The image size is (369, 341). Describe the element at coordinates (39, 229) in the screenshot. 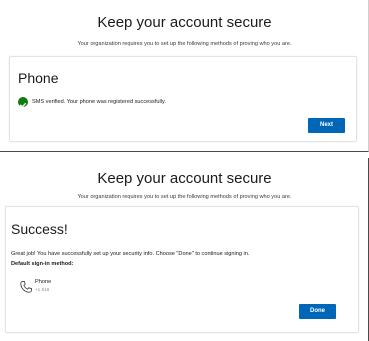

I see `card-heading: Success!` at that location.